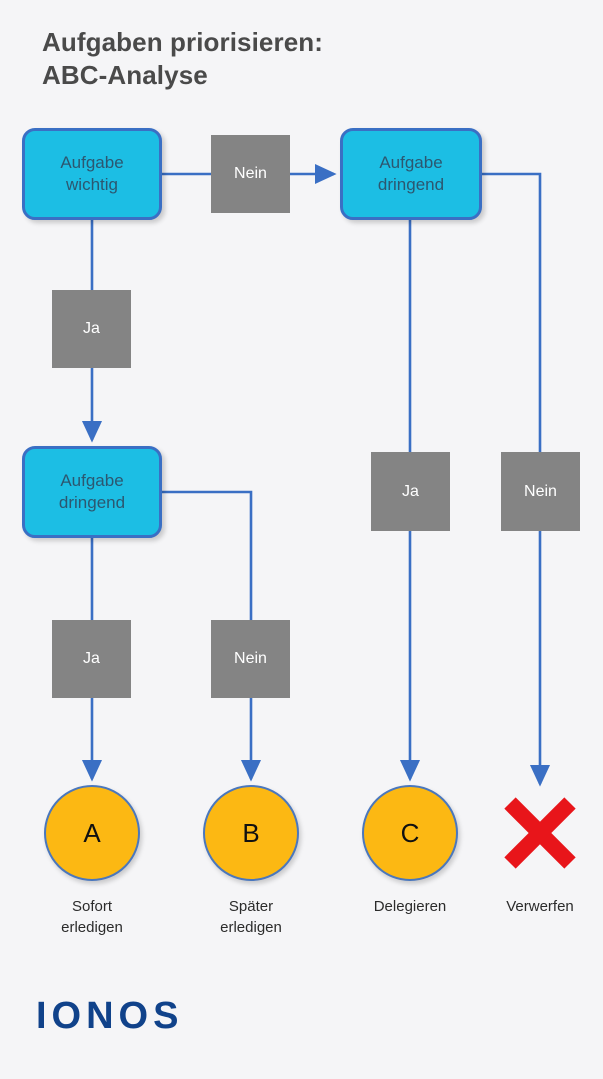  I want to click on edge-label-dringend-left-ja: Ja, so click(91, 659).